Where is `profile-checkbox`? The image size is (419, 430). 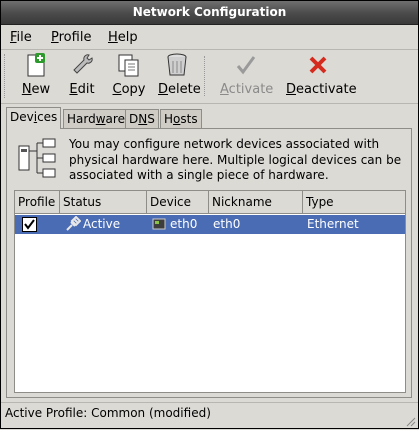 profile-checkbox is located at coordinates (29, 224).